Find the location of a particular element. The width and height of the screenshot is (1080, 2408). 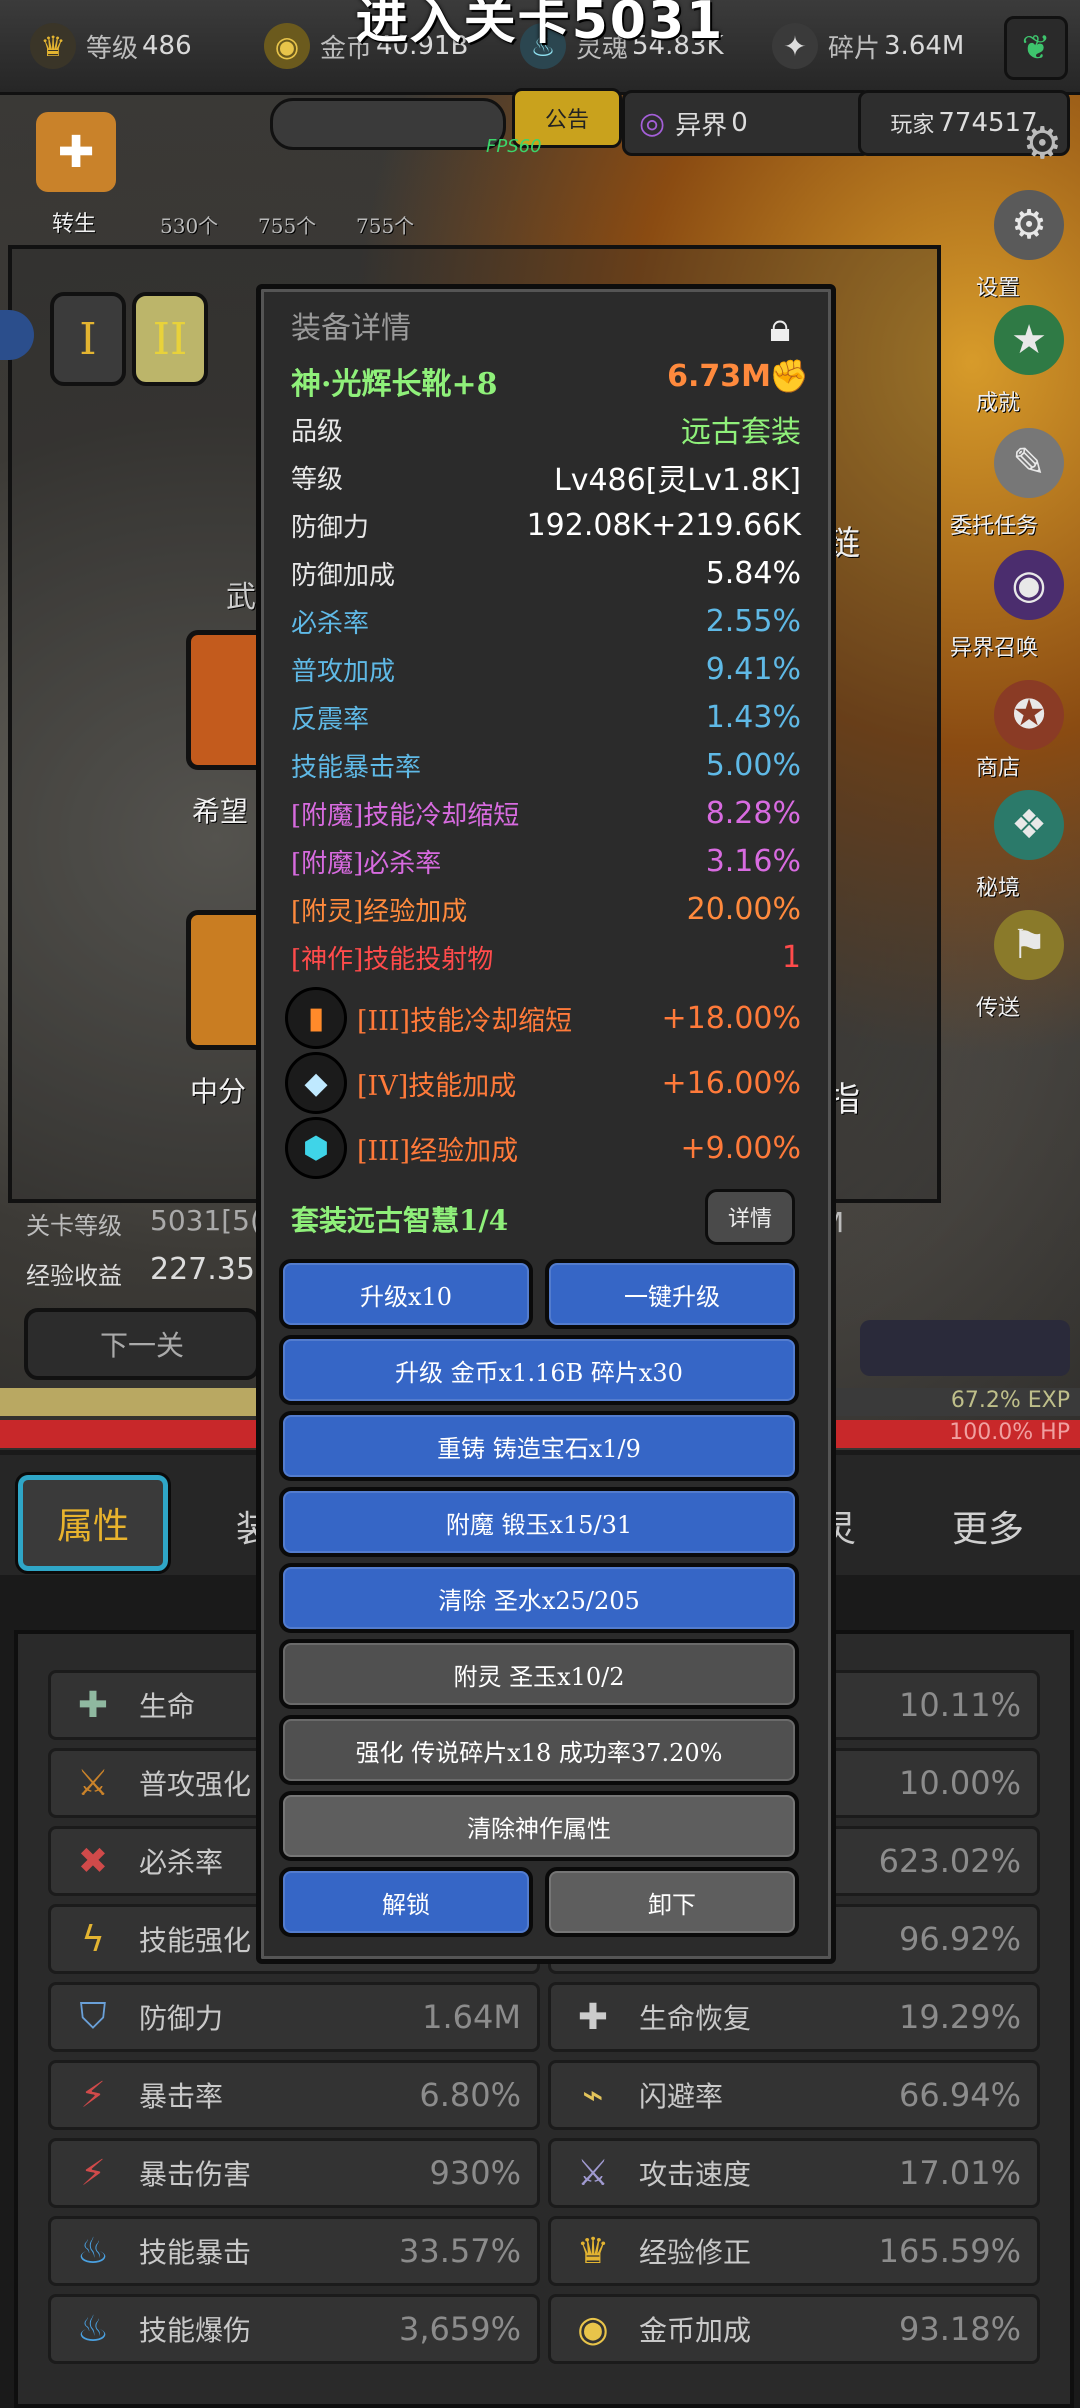

gem-1-value: +18.00% is located at coordinates (731, 1018).